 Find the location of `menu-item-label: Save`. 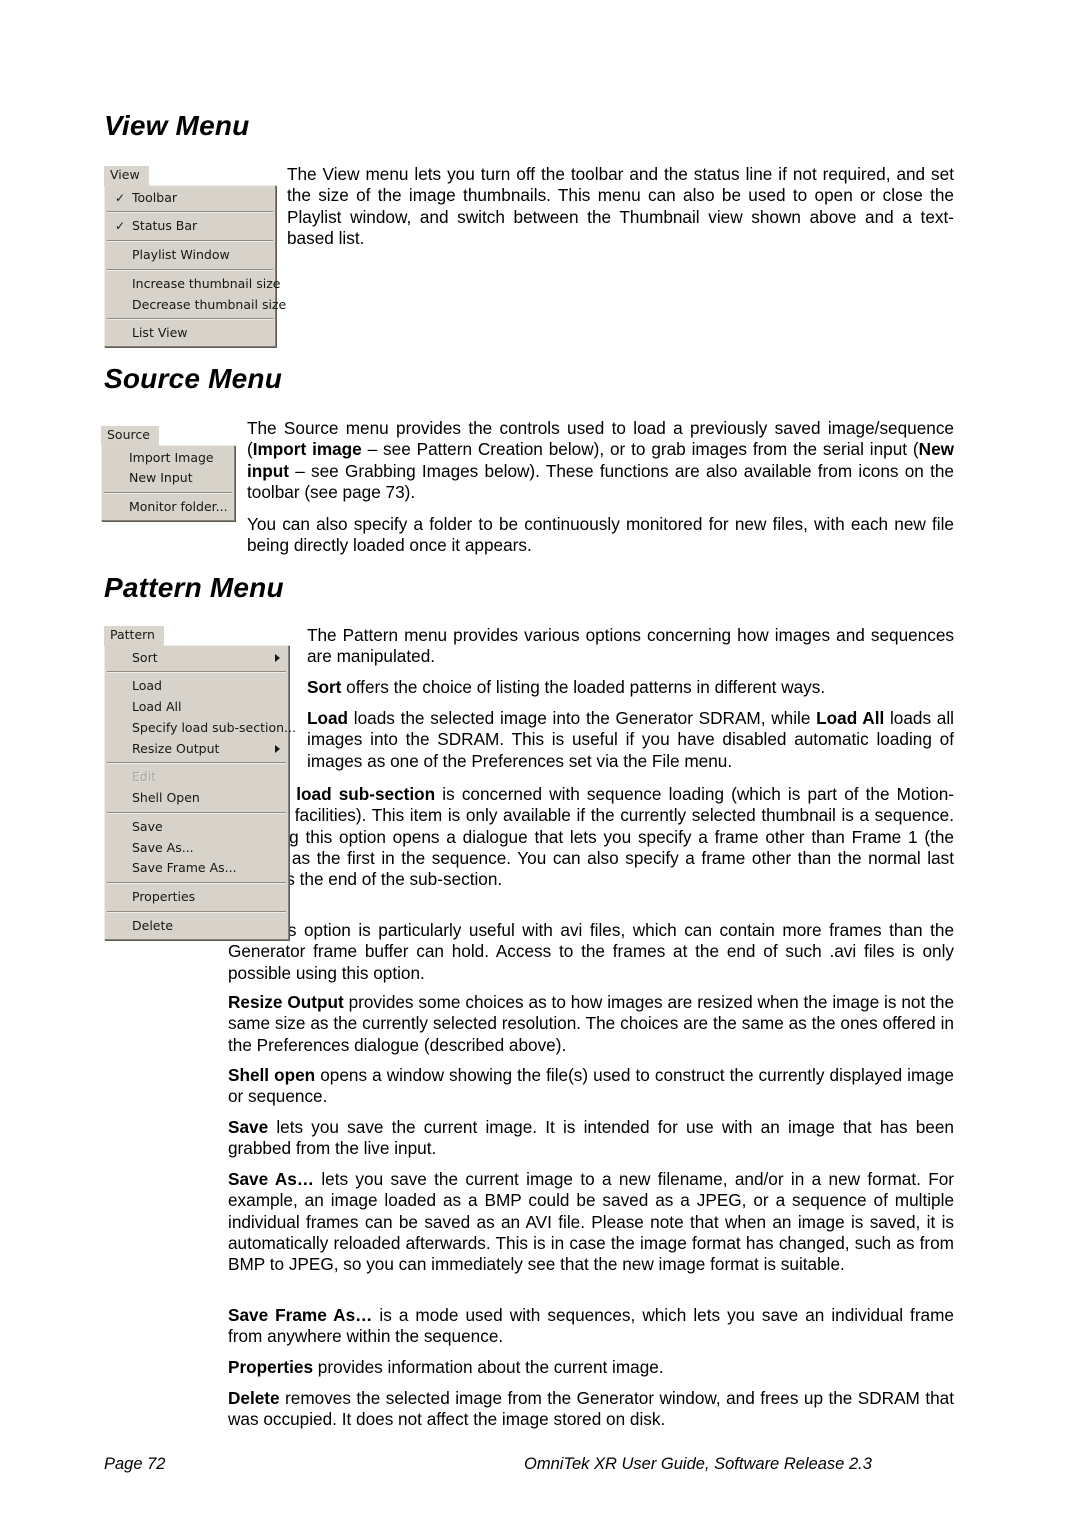

menu-item-label: Save is located at coordinates (147, 826).